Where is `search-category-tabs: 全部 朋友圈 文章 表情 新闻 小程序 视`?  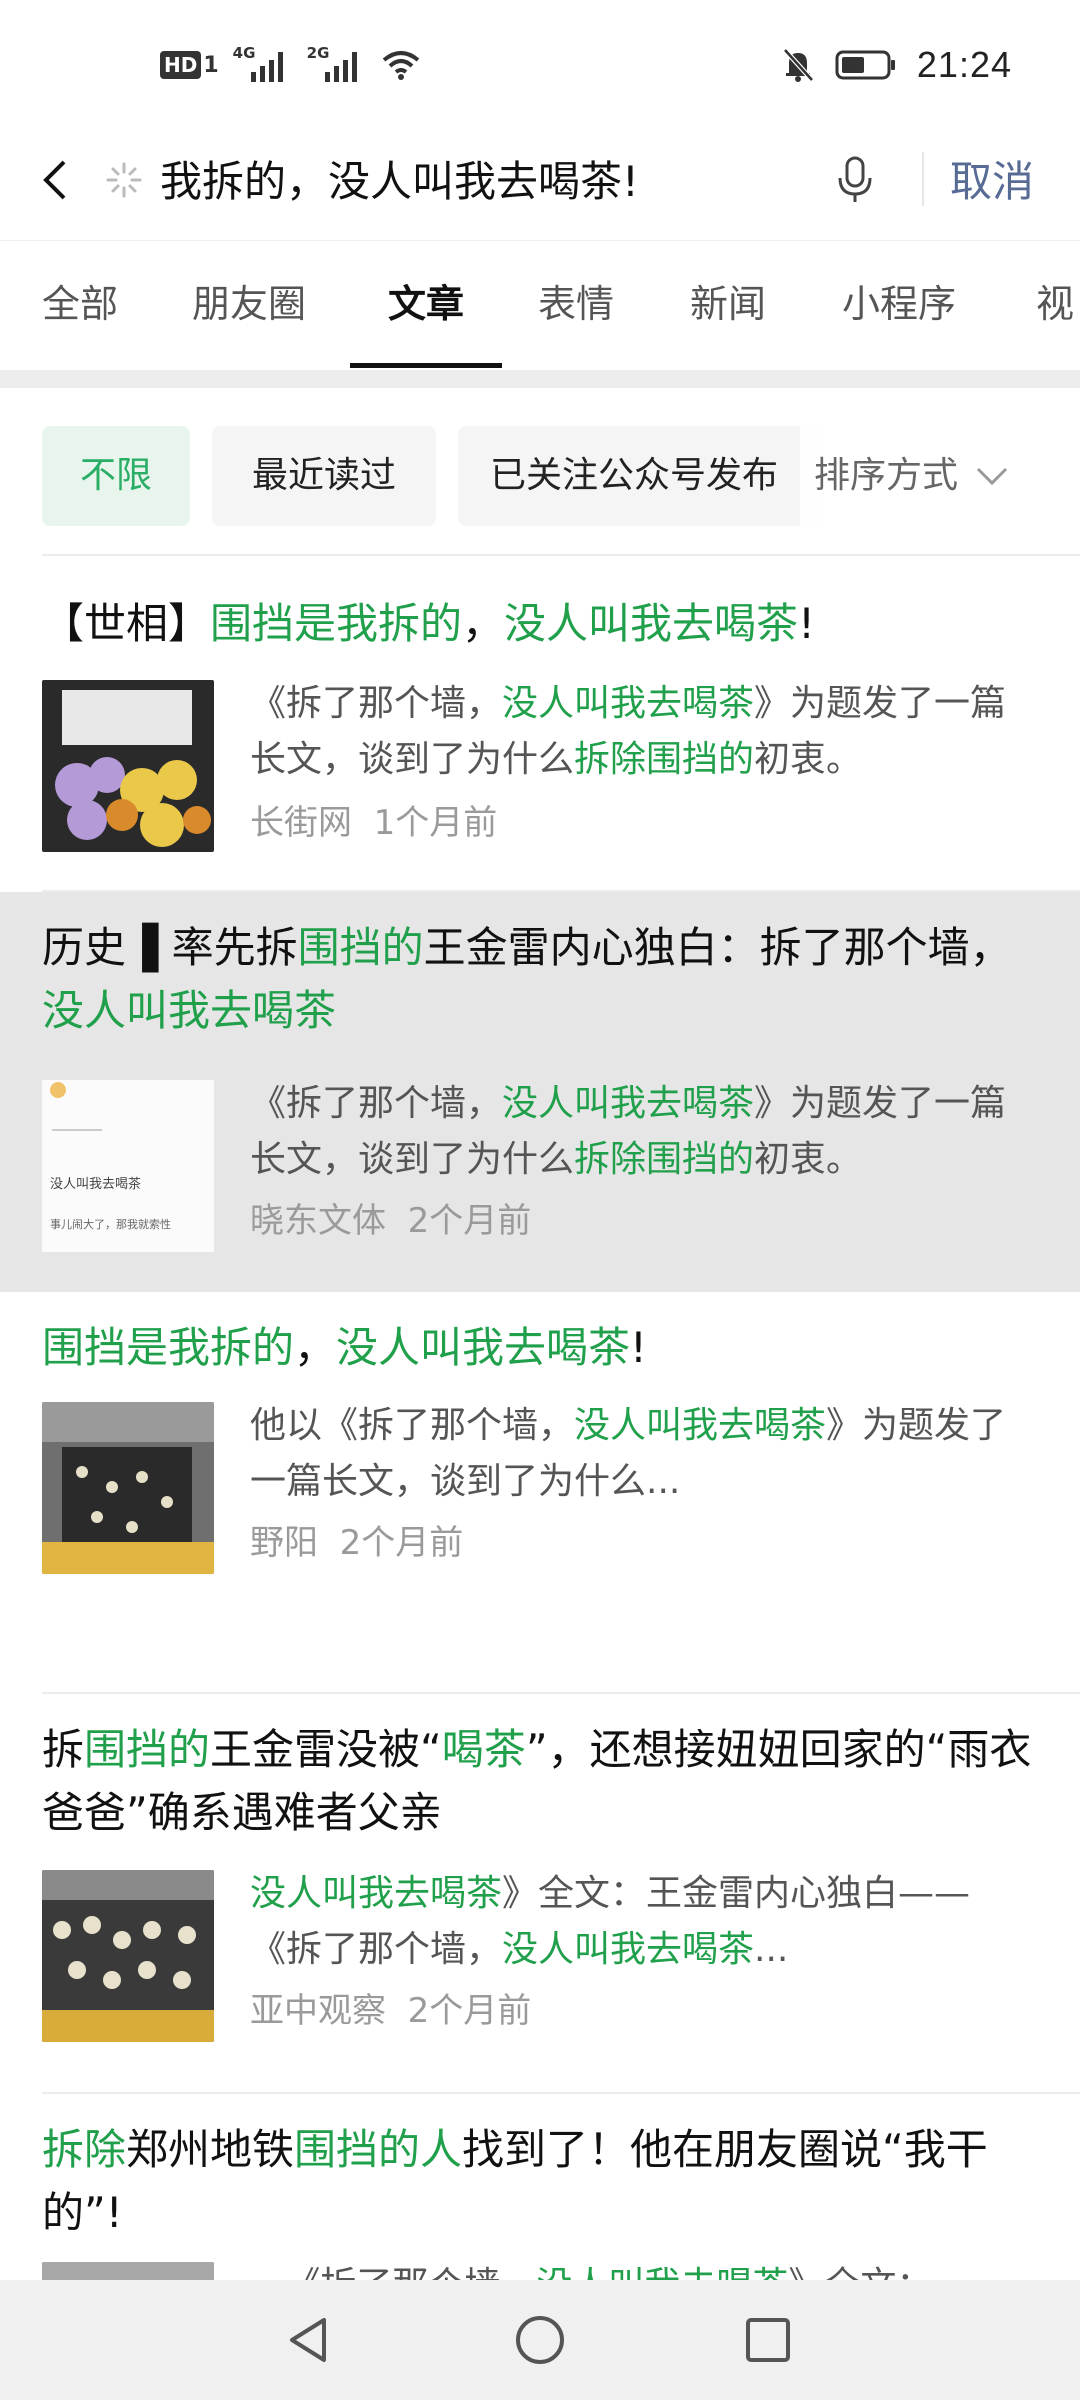
search-category-tabs: 全部 朋友圈 文章 表情 新闻 小程序 视 is located at coordinates (540, 305).